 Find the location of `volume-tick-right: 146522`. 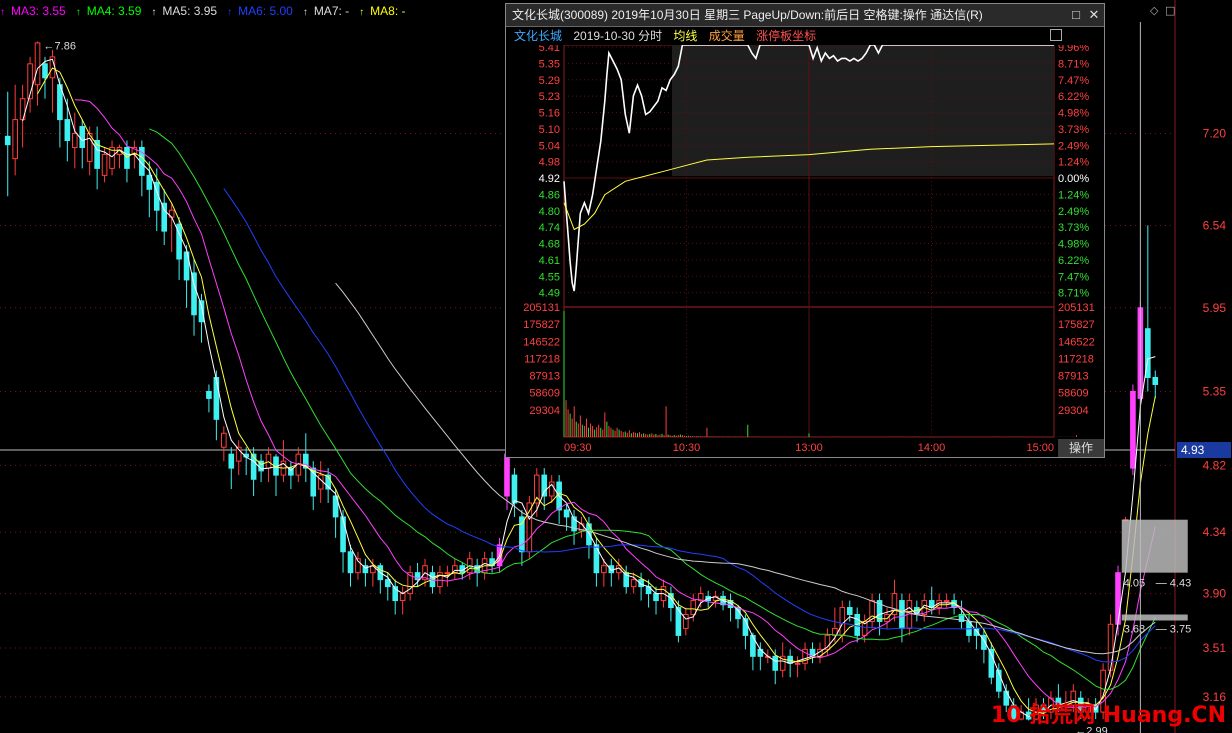

volume-tick-right: 146522 is located at coordinates (1076, 342).